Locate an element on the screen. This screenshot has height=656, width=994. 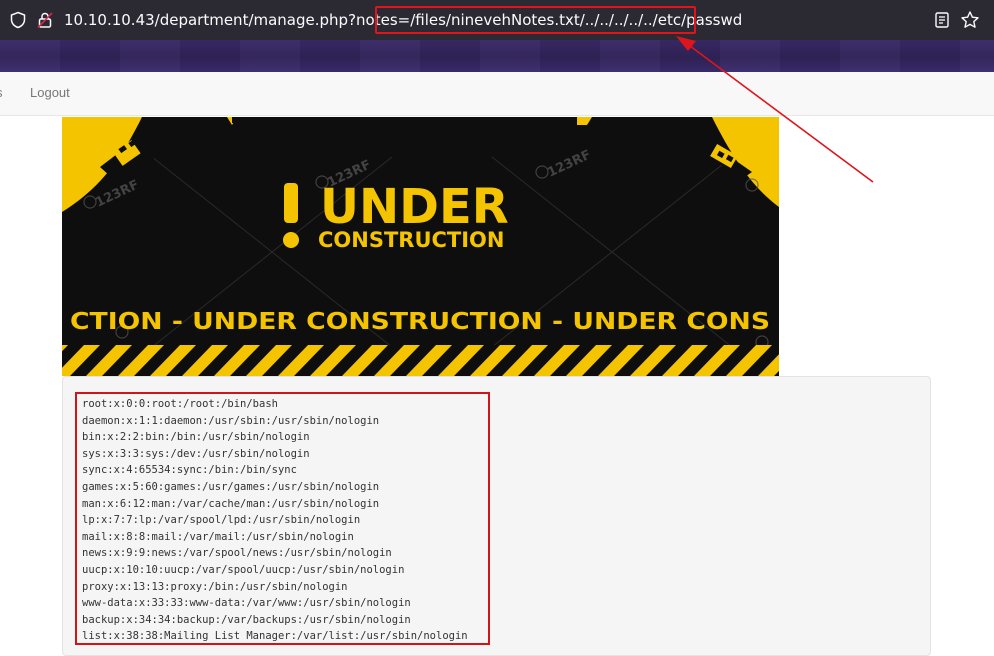
site-header-band is located at coordinates (497, 56).